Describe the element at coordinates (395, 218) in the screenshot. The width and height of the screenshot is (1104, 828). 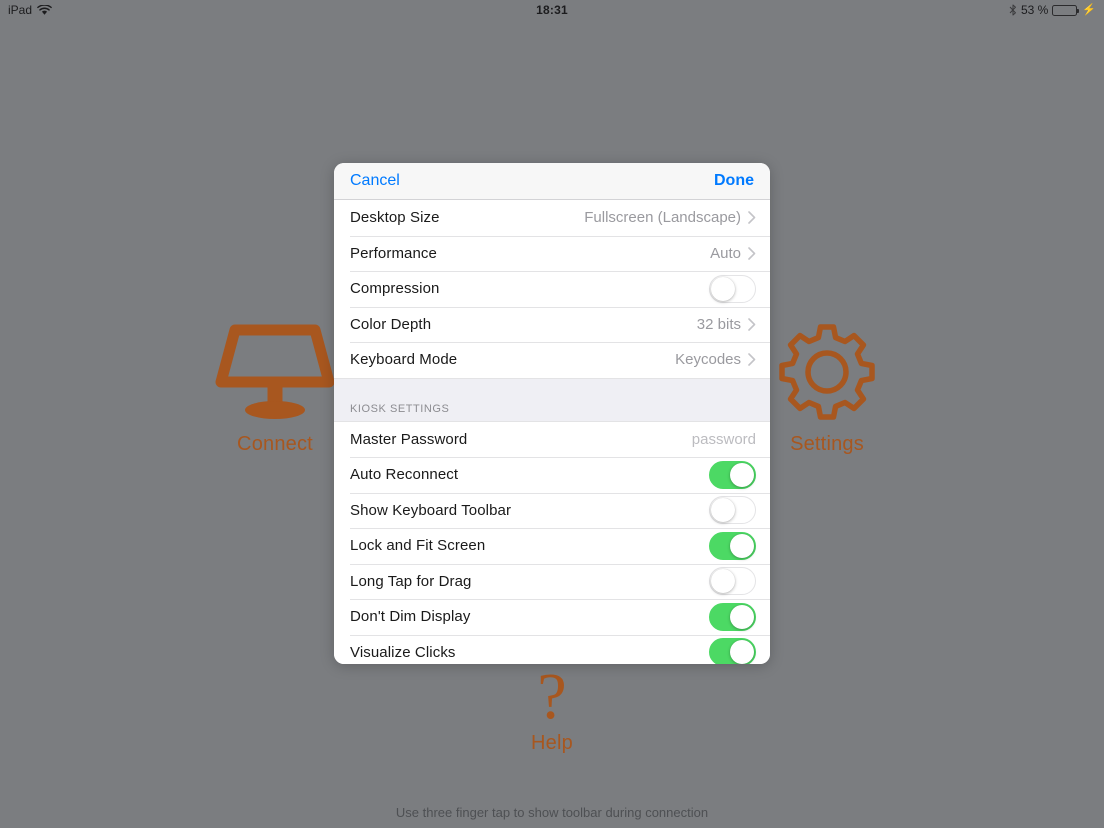
I see `row-label: Desktop Size` at that location.